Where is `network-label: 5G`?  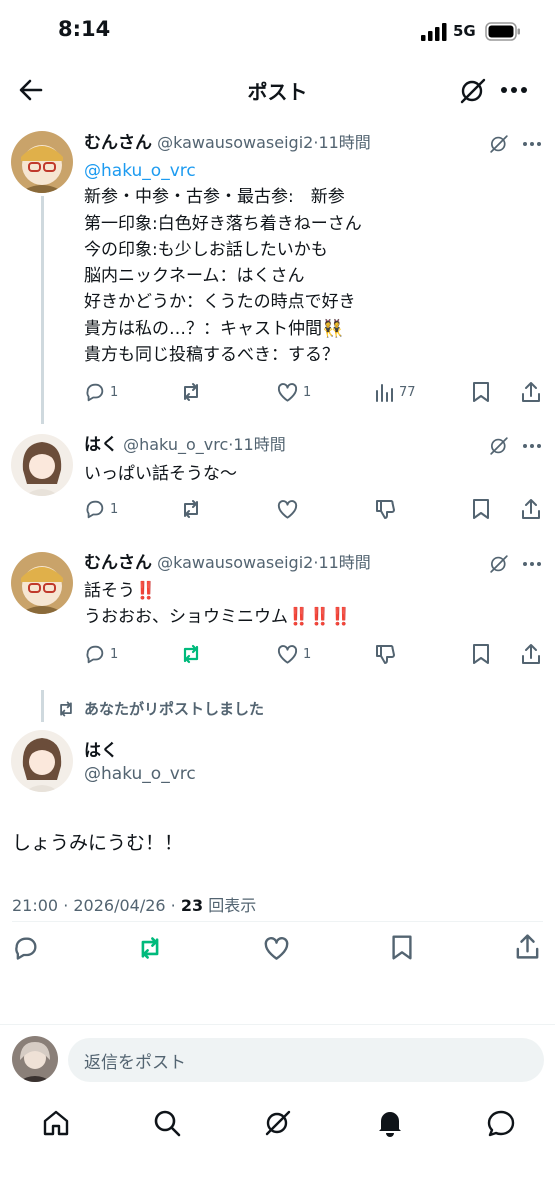
network-label: 5G is located at coordinates (464, 31).